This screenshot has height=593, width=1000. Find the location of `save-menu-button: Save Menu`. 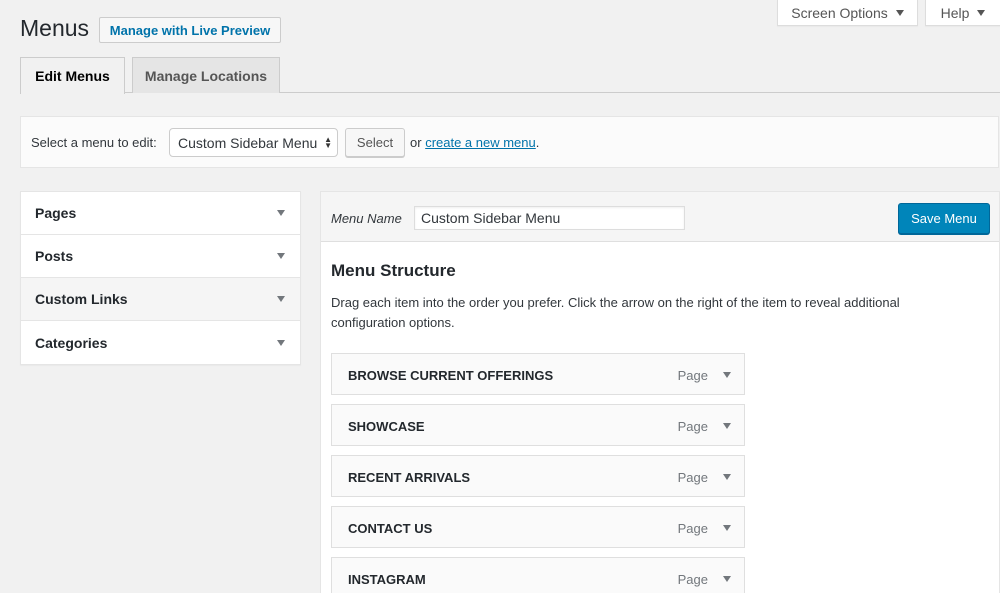

save-menu-button: Save Menu is located at coordinates (944, 218).